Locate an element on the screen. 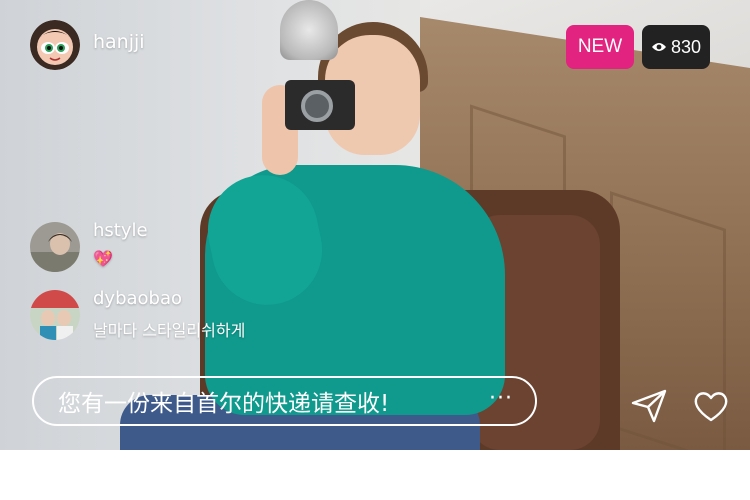 Image resolution: width=750 pixels, height=500 pixels. comment-item: dybaobao 날마다 스타일리쉬하게 is located at coordinates (138, 314).